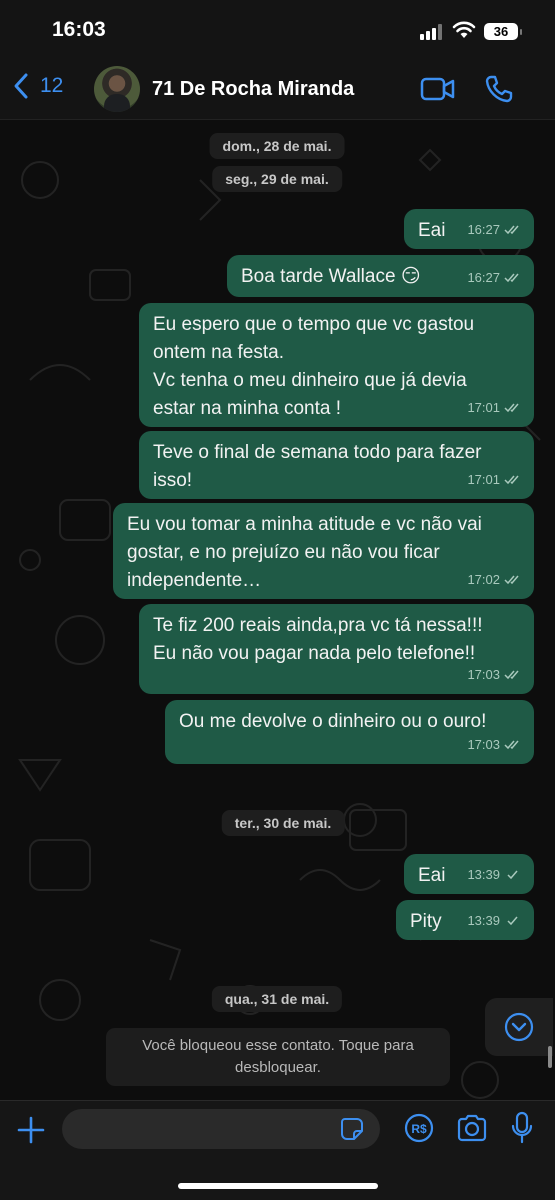 Image resolution: width=555 pixels, height=1200 pixels. I want to click on date-separator: qua., 31 de mai., so click(277, 999).